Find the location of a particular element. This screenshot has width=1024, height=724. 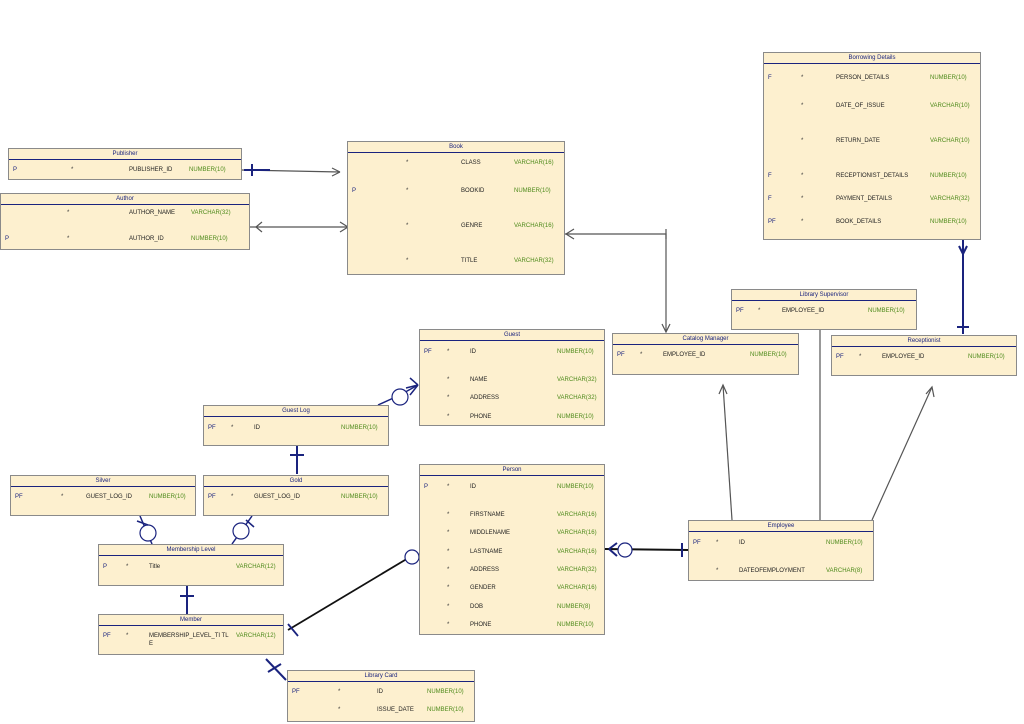

entity-catalog-manager: Catalog Manager PF * EMPLOYEE_ID NUMBER(10) is located at coordinates (705, 354).